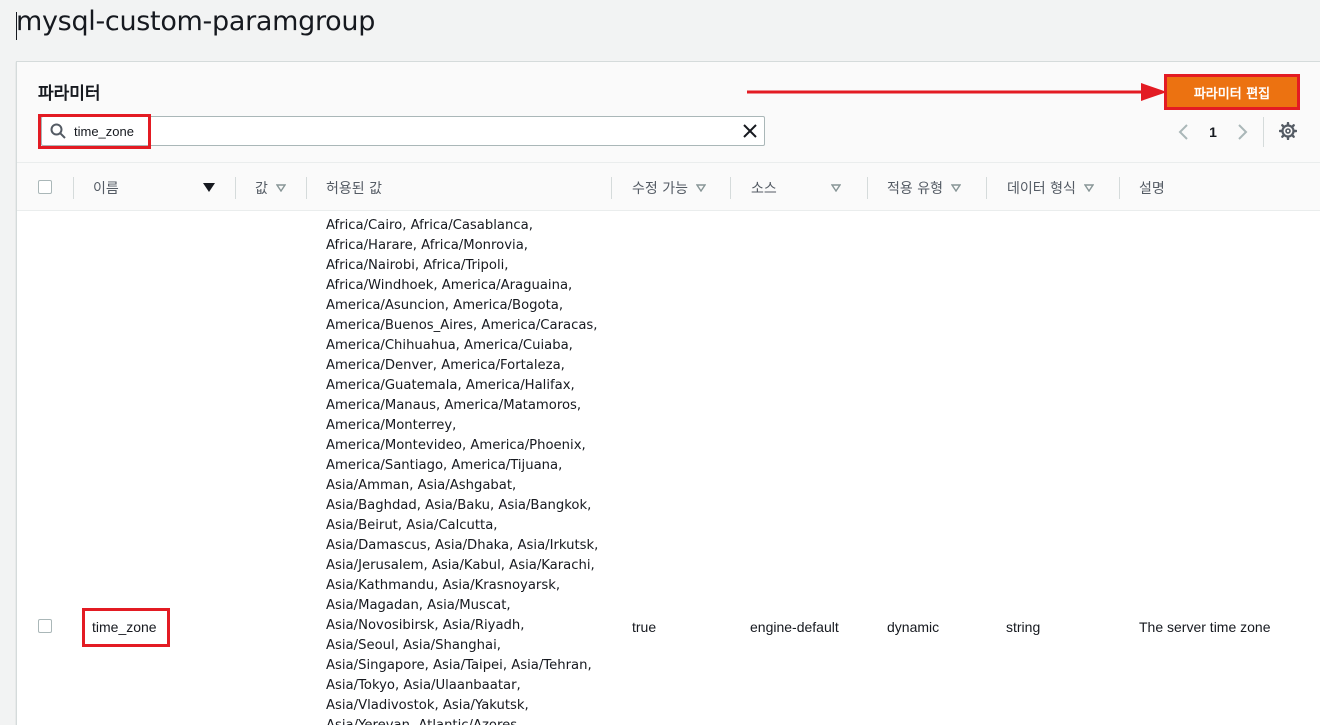 The height and width of the screenshot is (725, 1320). I want to click on column-label: 적용 유형, so click(915, 188).